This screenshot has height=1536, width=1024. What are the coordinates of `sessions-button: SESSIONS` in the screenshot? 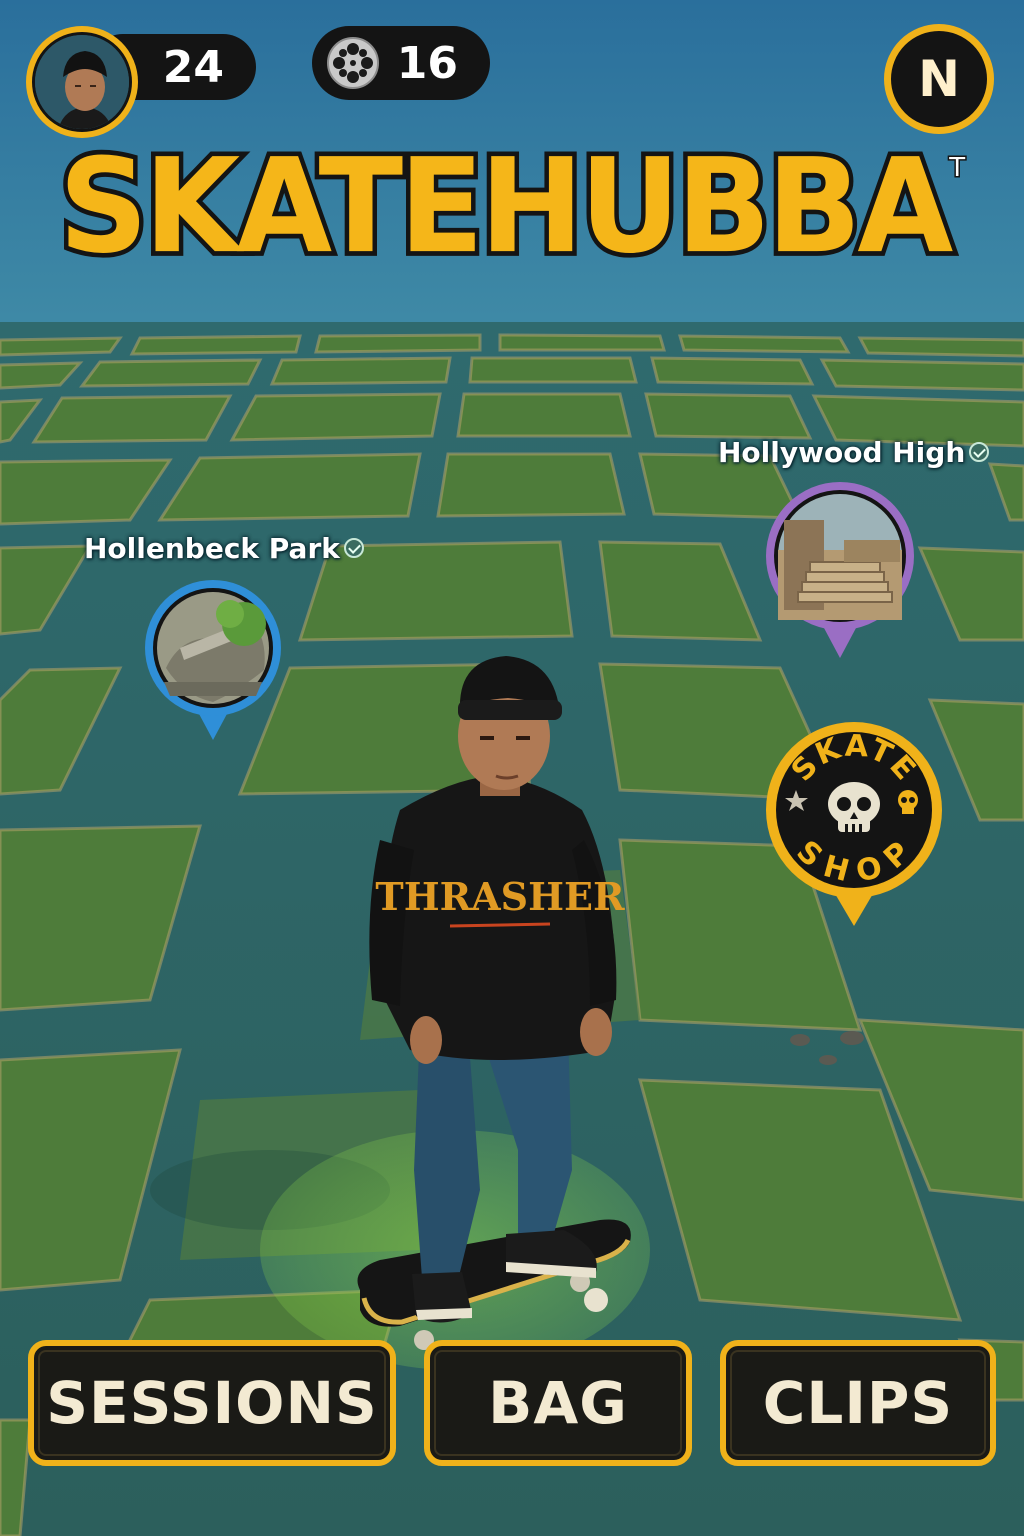 It's located at (212, 1403).